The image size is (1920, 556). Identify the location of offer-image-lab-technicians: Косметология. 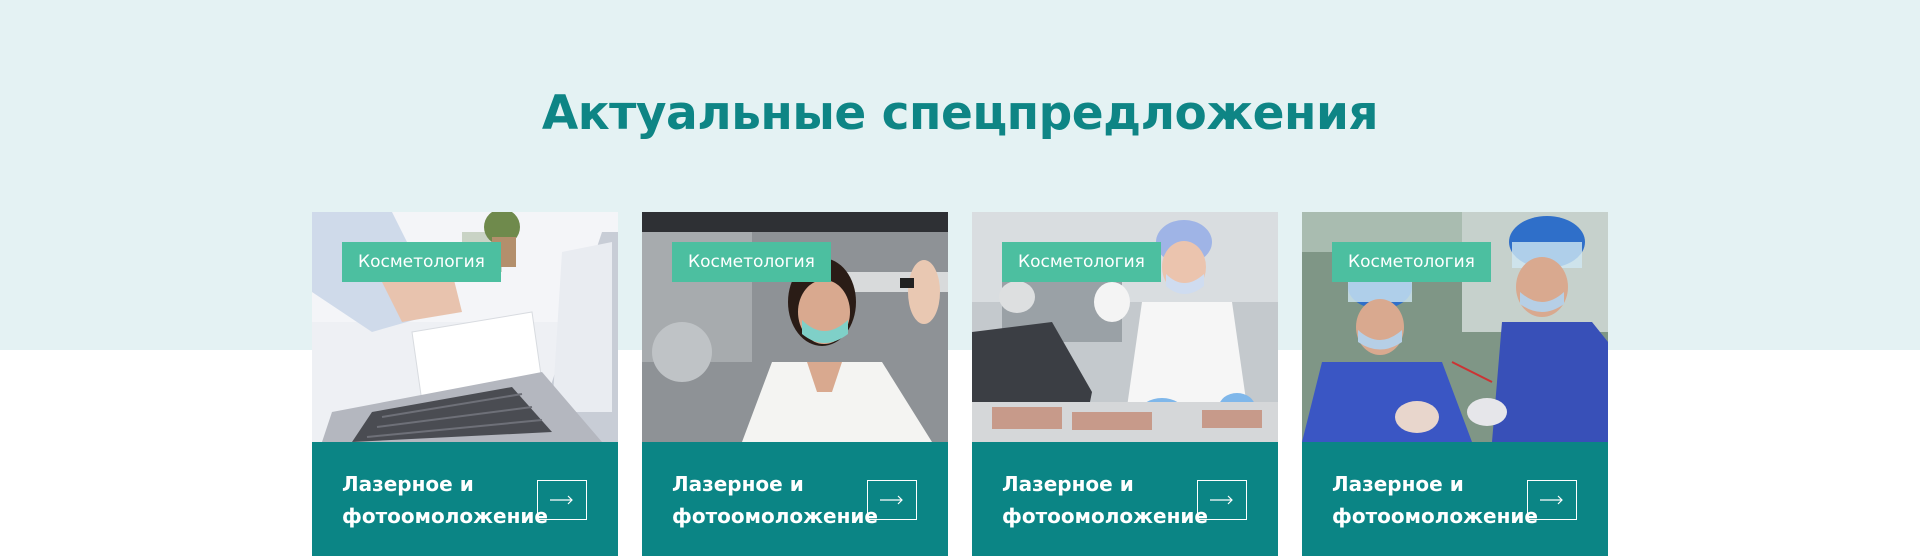
(1125, 327).